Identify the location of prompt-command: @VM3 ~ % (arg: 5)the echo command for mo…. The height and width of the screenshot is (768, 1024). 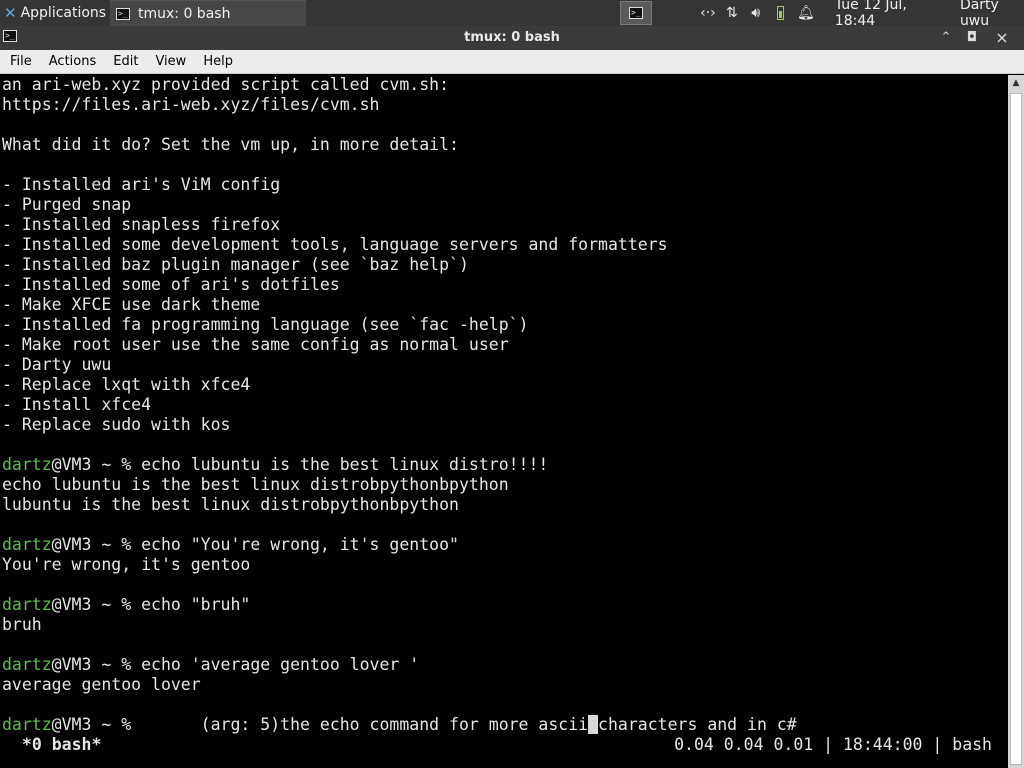
(320, 724).